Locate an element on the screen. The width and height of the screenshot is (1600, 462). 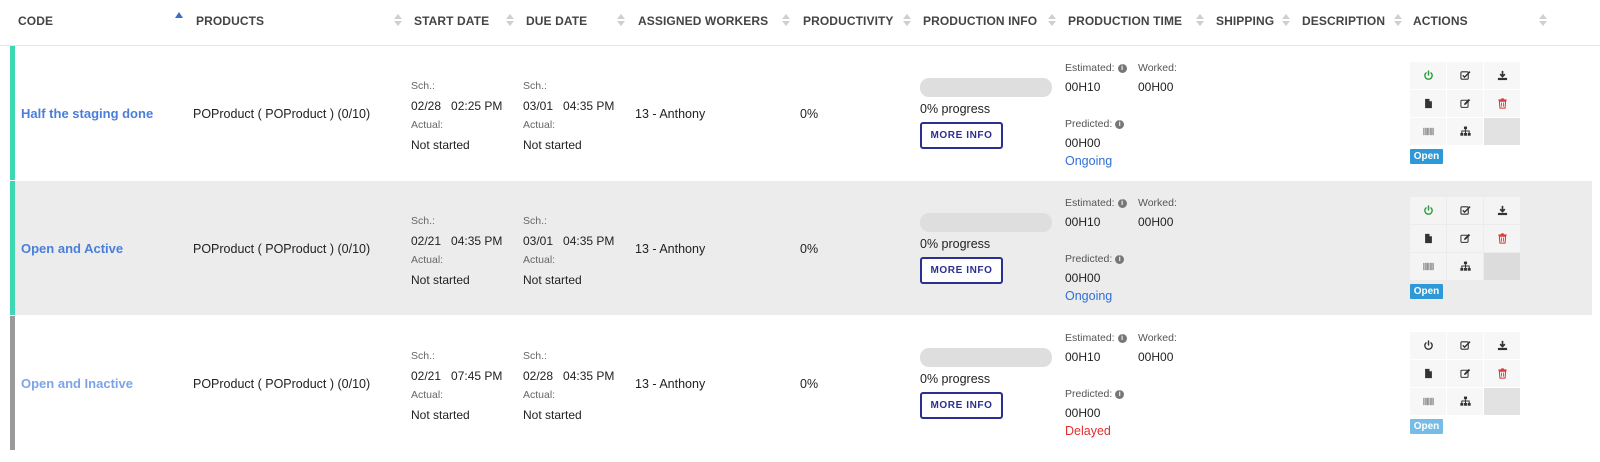
assigned-worker: 13 - Anthony is located at coordinates (670, 249).